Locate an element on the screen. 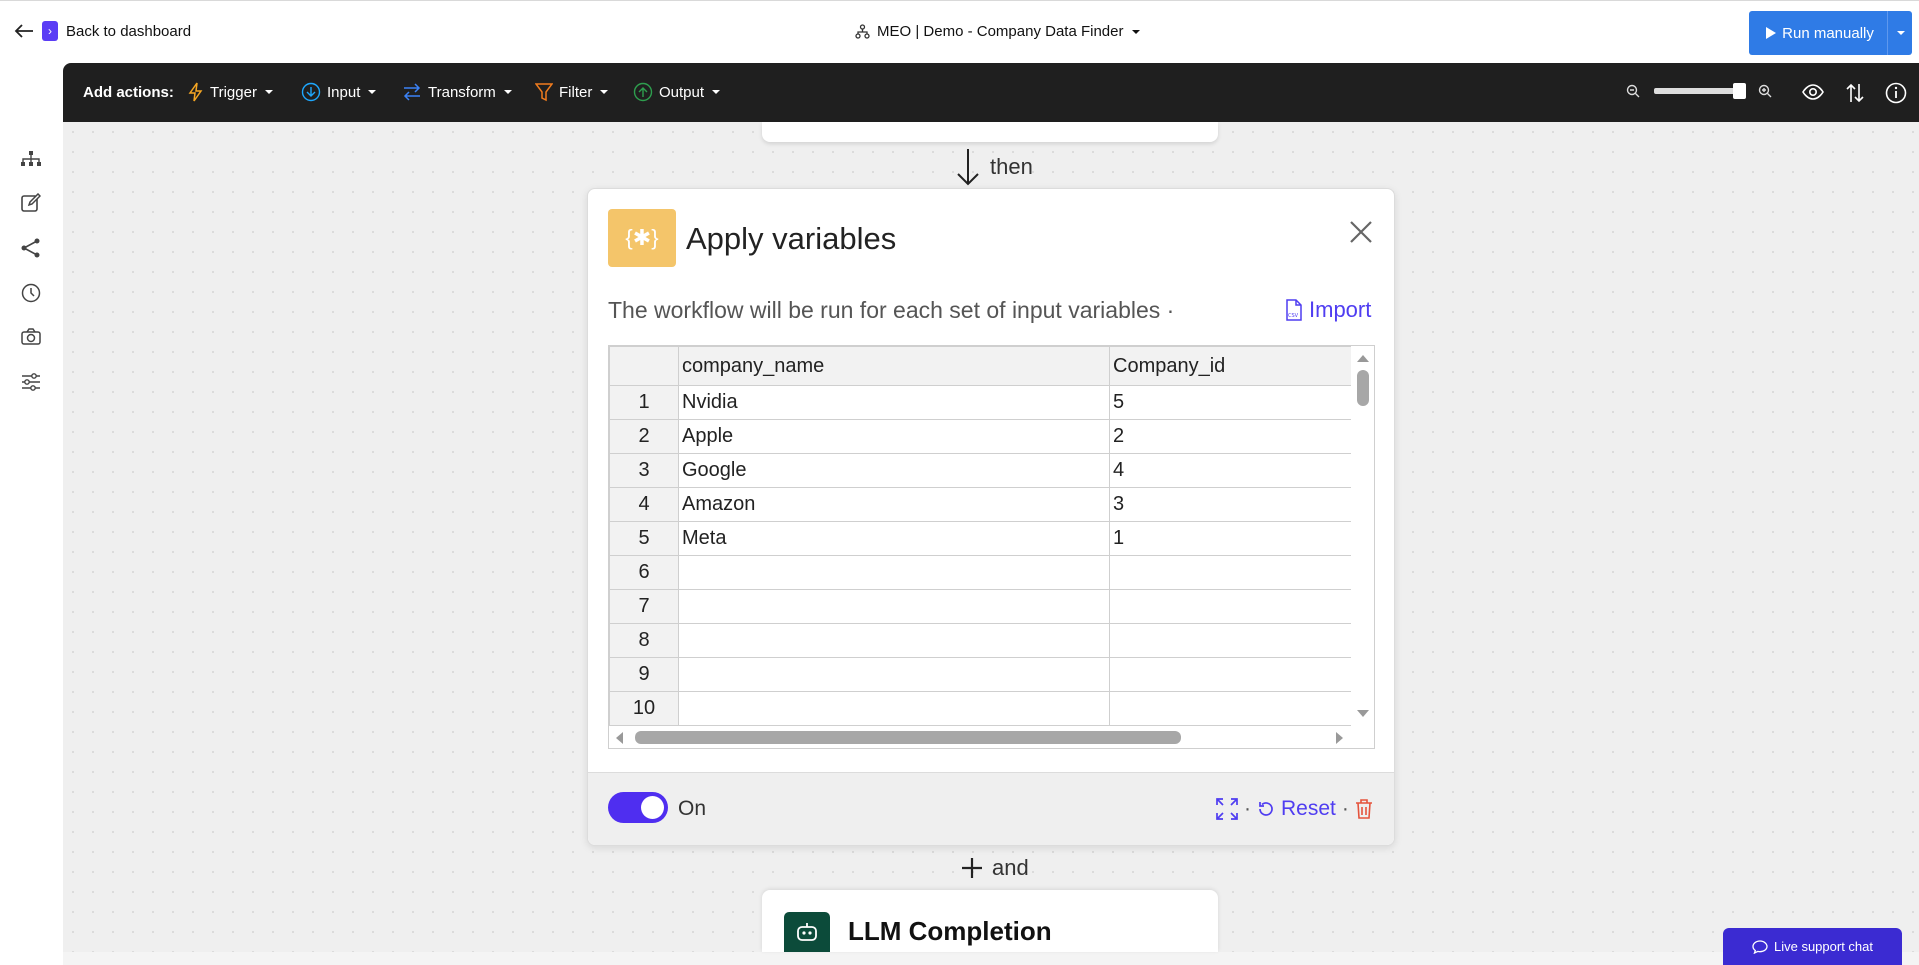 The width and height of the screenshot is (1919, 965). row-number: 1 is located at coordinates (644, 402).